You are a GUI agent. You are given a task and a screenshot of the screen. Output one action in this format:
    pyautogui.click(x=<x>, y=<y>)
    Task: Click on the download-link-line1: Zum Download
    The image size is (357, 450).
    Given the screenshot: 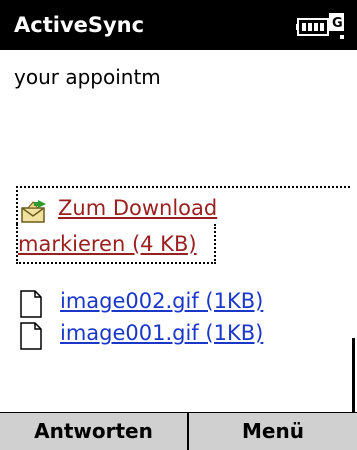 What is the action you would take?
    pyautogui.click(x=137, y=208)
    